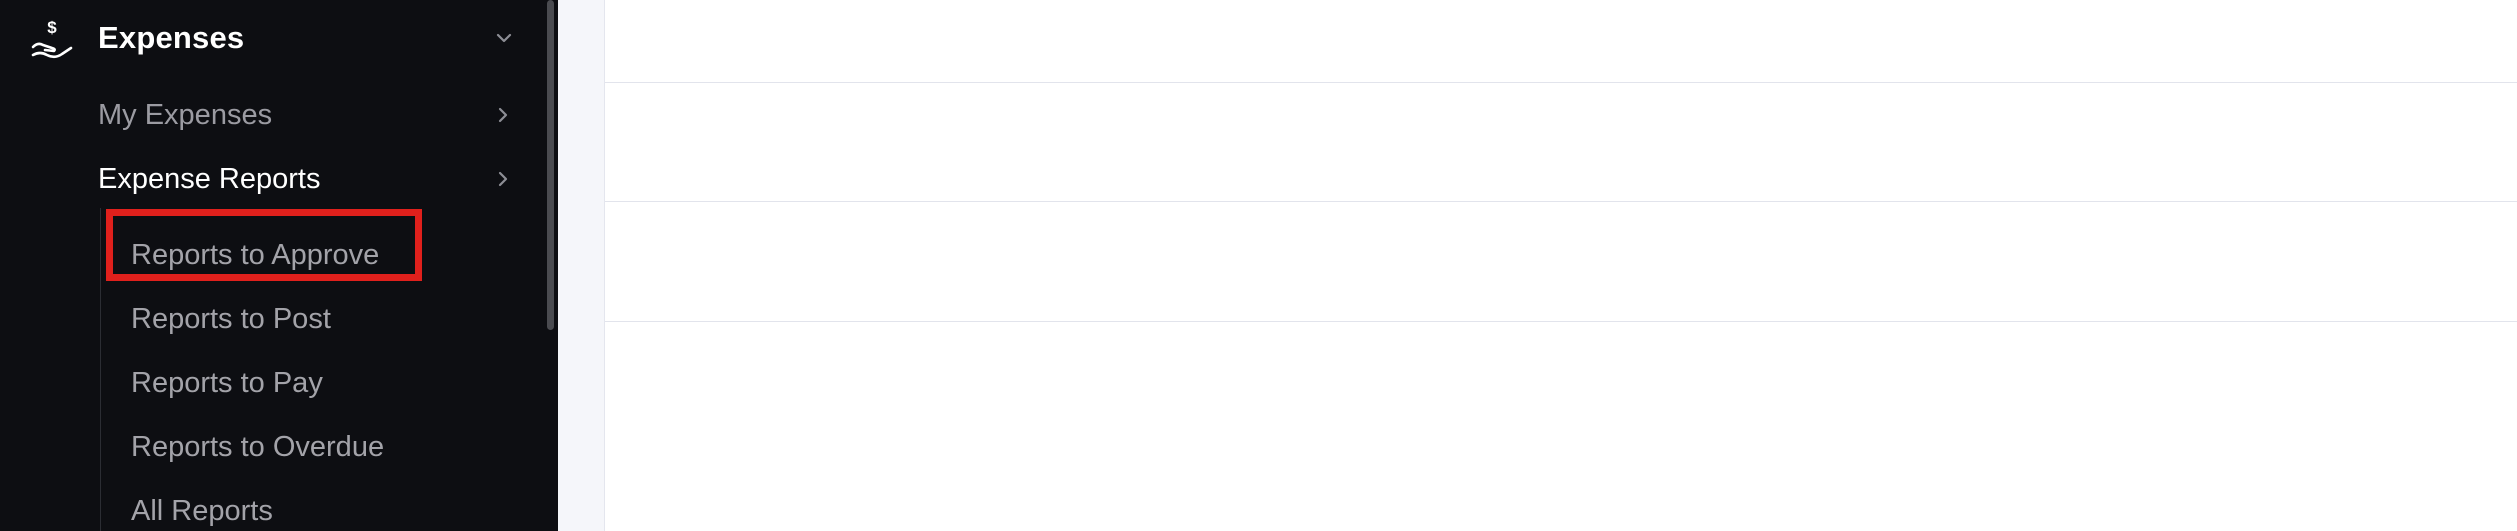 The width and height of the screenshot is (2517, 531). Describe the element at coordinates (231, 319) in the screenshot. I see `submenu-item-reports-to-post: Reports to Post` at that location.